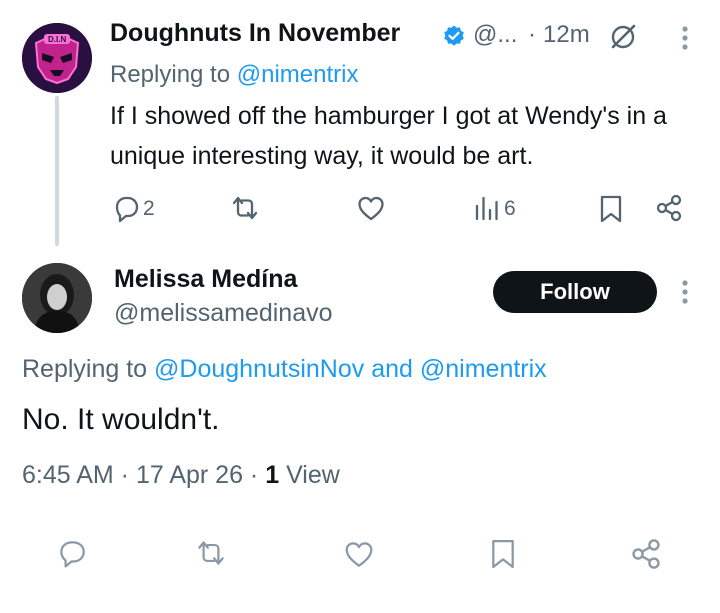 This screenshot has width=720, height=613. Describe the element at coordinates (272, 475) in the screenshot. I see `views-count-2: 1` at that location.